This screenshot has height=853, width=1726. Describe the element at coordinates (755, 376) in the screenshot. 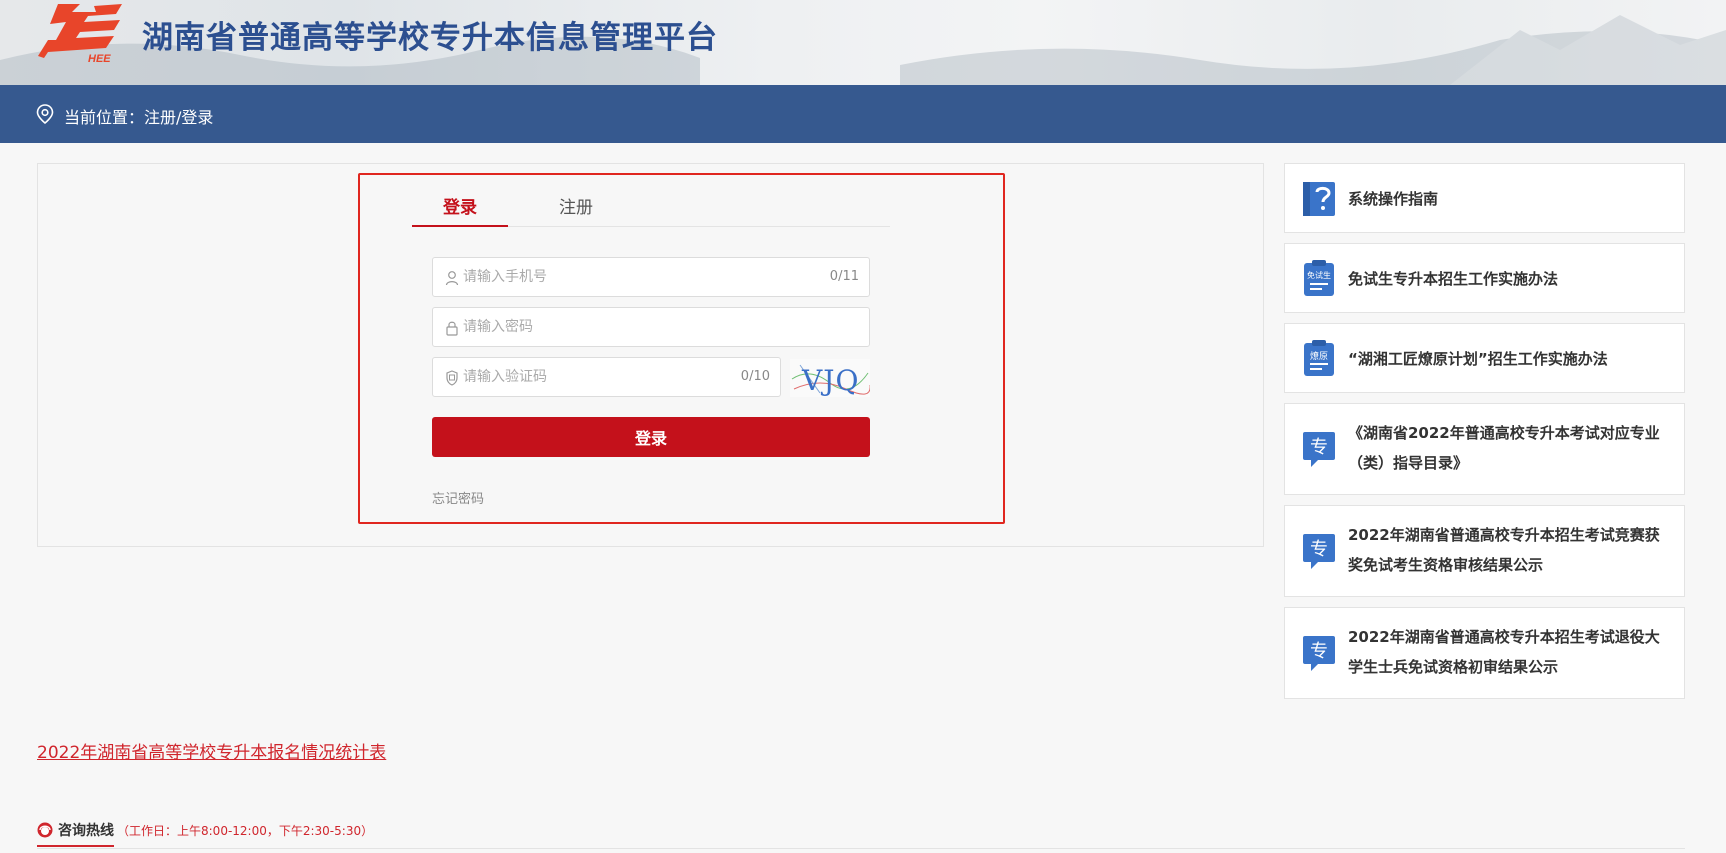

I see `captcha-counter: 0/10` at that location.